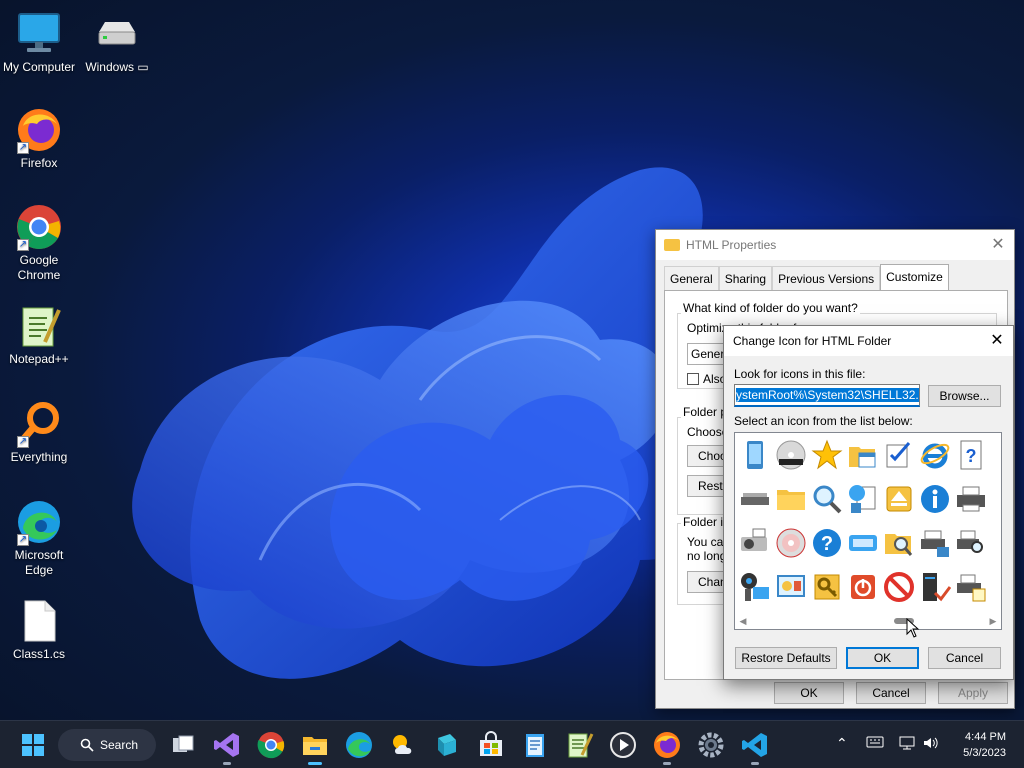  I want to click on properties-title: HTML Properties, so click(731, 245).